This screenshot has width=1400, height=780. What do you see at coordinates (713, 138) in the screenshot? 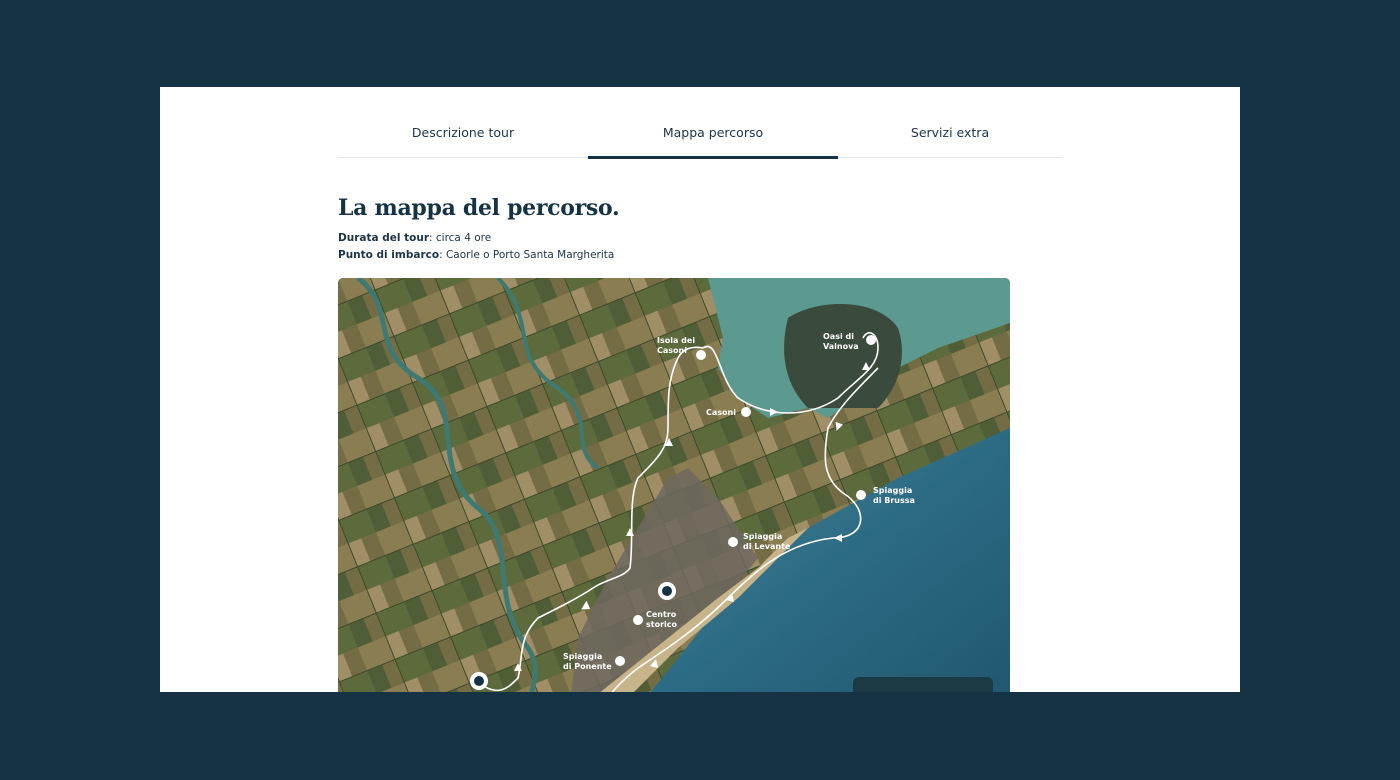
I see `tab-mappa-percorso: Mappa percorso` at bounding box center [713, 138].